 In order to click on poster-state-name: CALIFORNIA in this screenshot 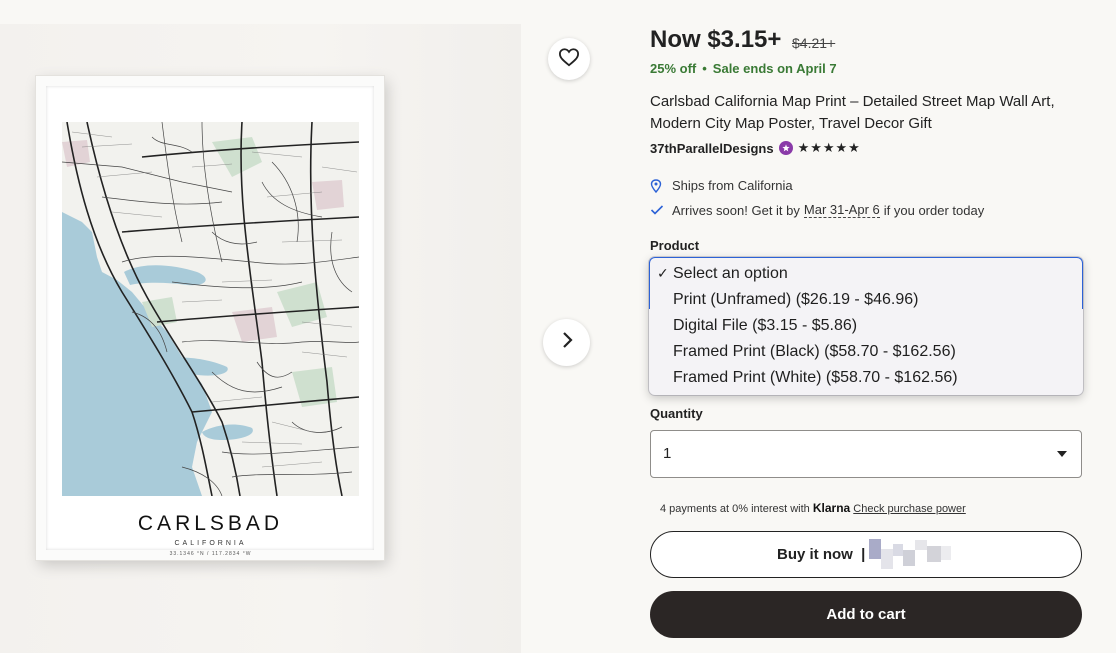, I will do `click(210, 543)`.